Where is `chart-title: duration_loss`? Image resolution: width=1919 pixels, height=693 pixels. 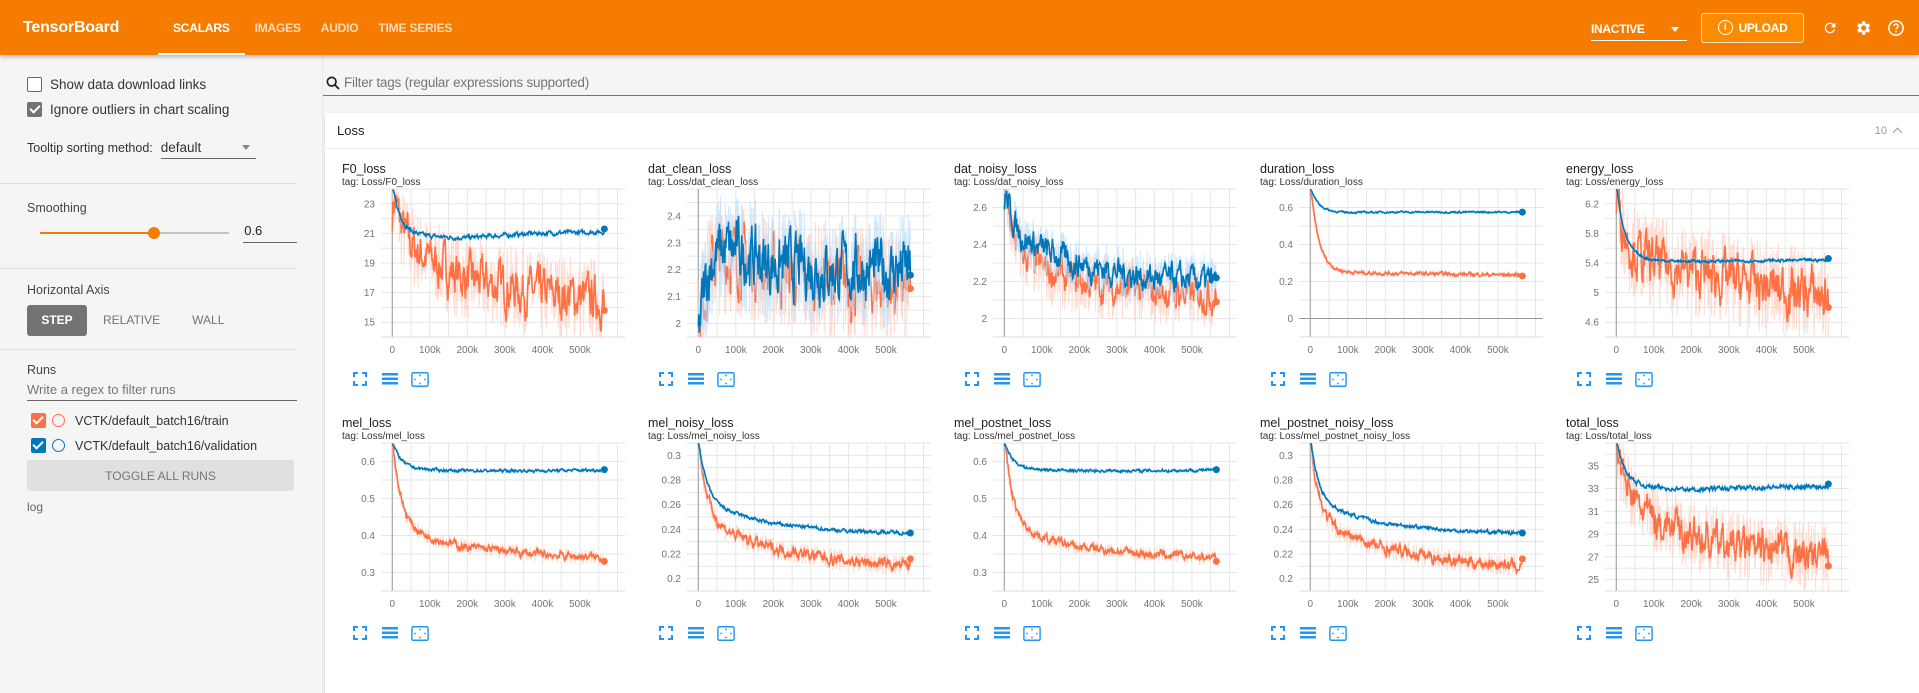 chart-title: duration_loss is located at coordinates (1297, 169).